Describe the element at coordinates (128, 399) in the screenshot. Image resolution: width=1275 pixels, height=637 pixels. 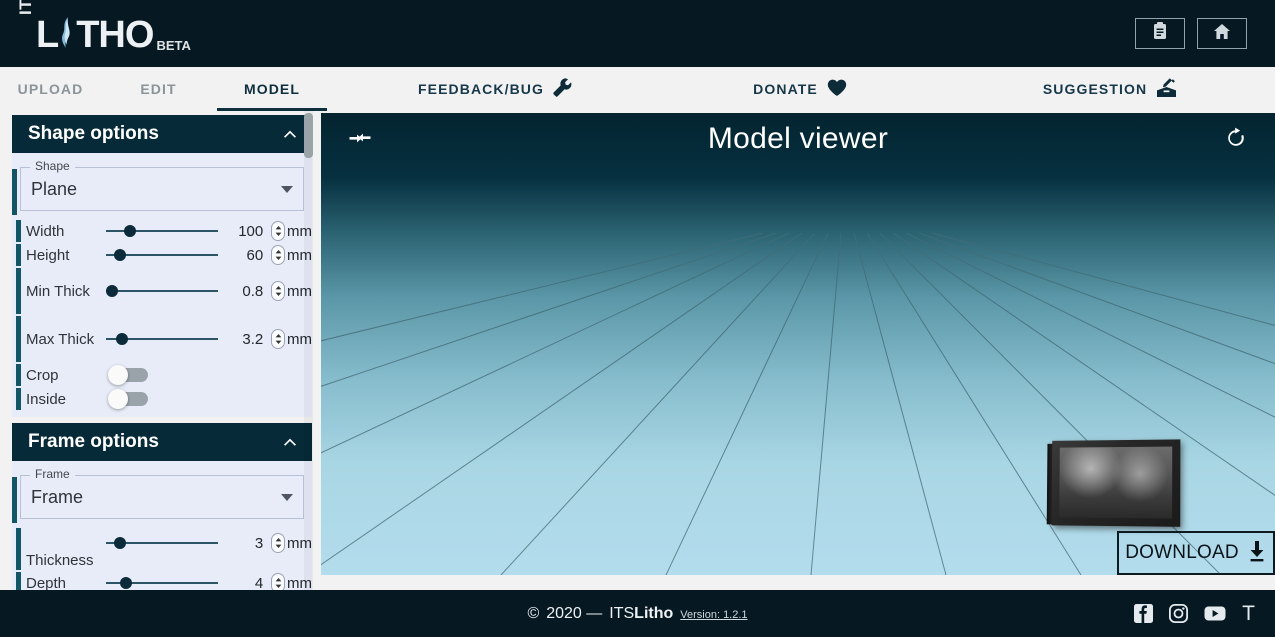
I see `toggle-inside` at that location.